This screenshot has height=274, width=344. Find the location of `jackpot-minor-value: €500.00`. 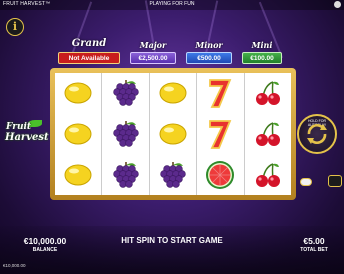

jackpot-minor-value: €500.00 is located at coordinates (209, 58).